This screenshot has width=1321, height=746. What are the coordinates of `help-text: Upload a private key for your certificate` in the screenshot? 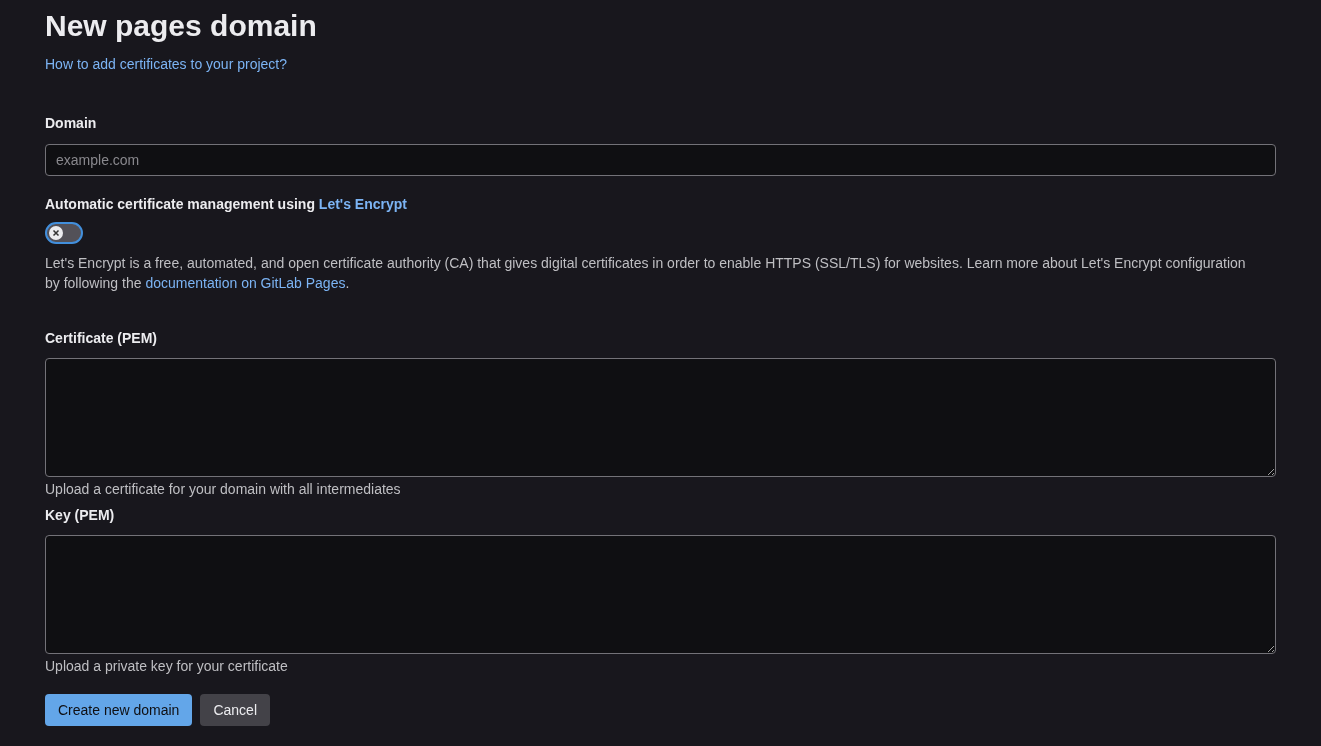 It's located at (166, 666).